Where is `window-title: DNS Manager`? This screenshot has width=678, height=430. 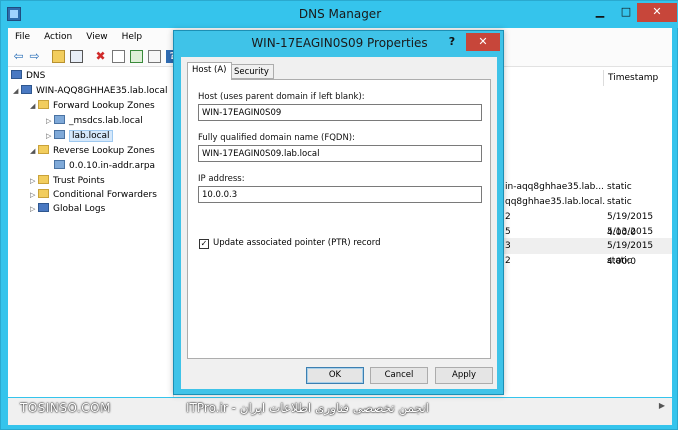 window-title: DNS Manager is located at coordinates (340, 14).